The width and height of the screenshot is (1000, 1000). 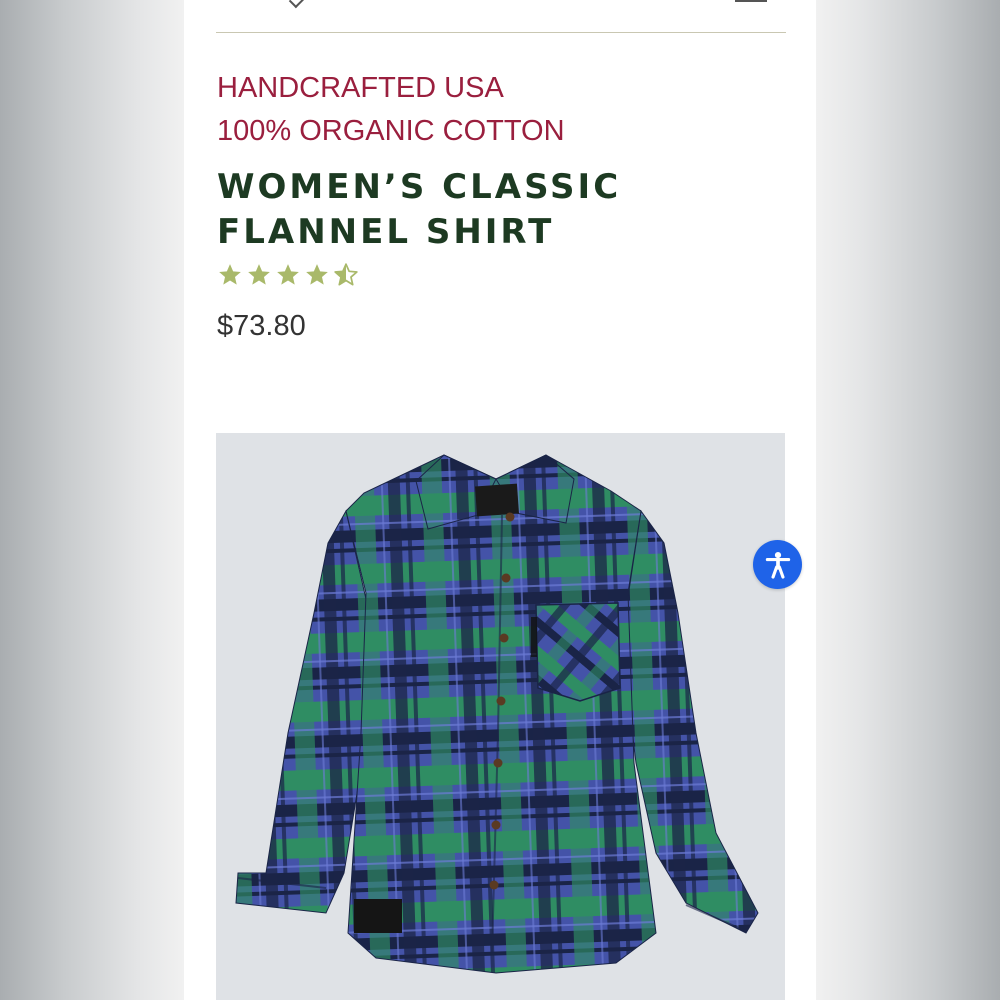 I want to click on accessibility-button, so click(x=777, y=564).